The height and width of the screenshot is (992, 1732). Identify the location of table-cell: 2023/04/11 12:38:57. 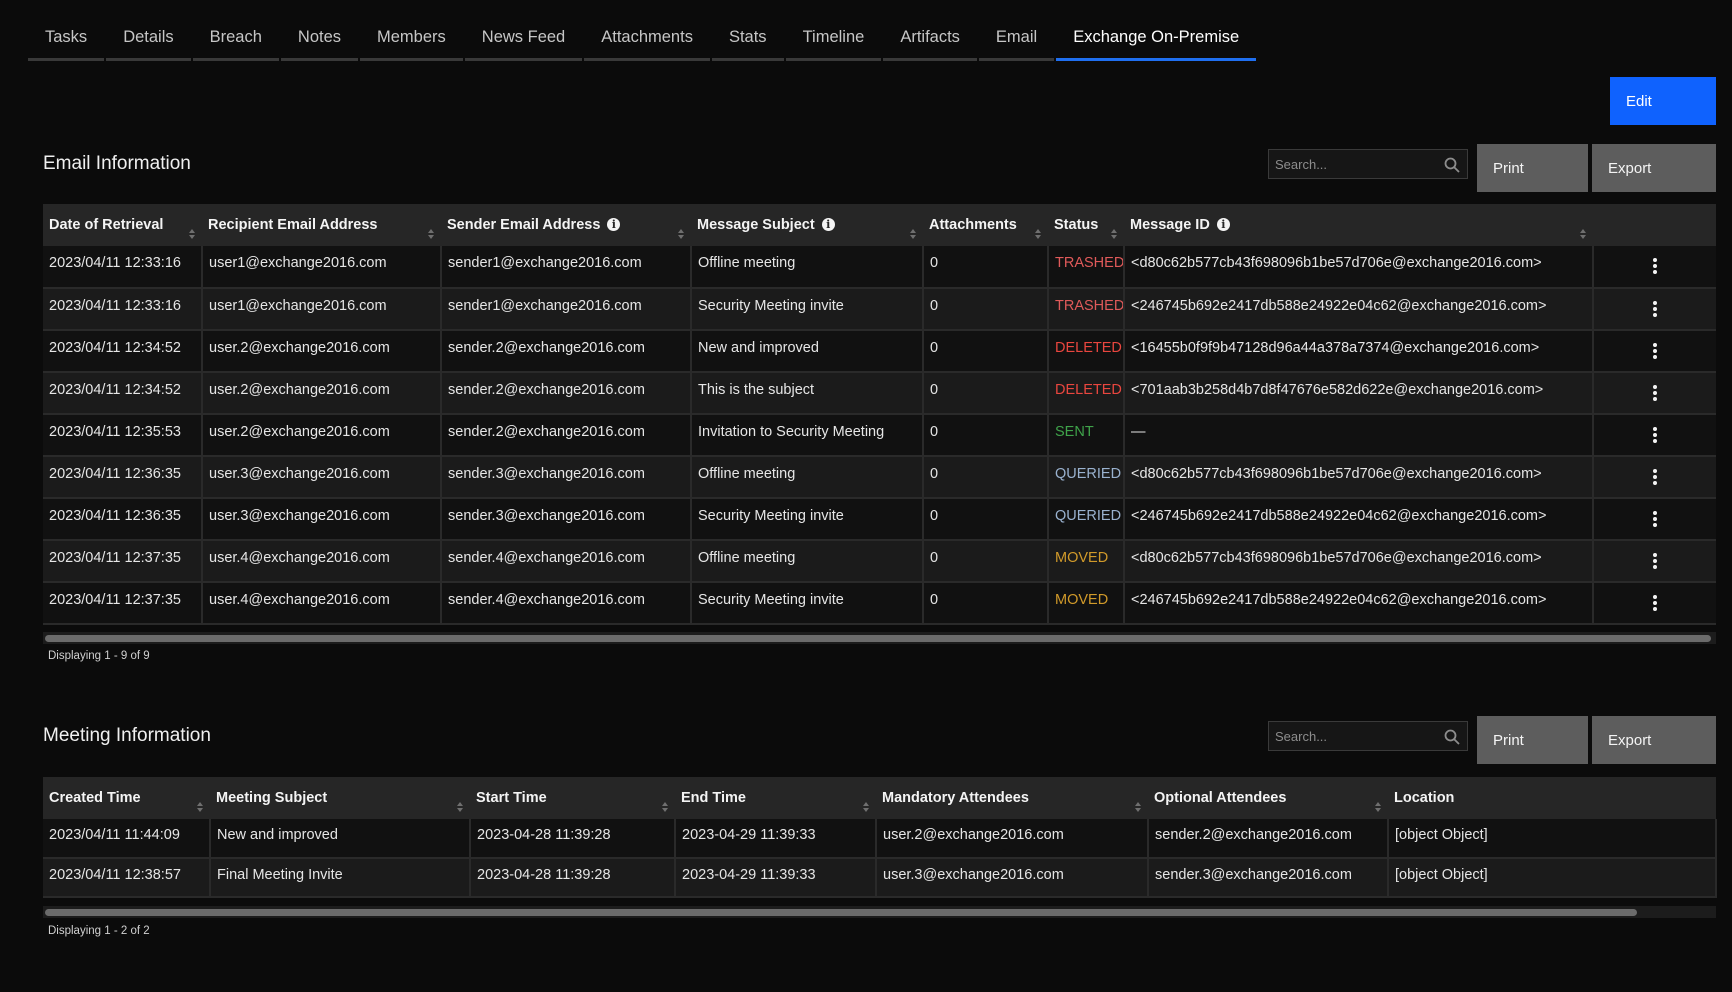
(127, 878).